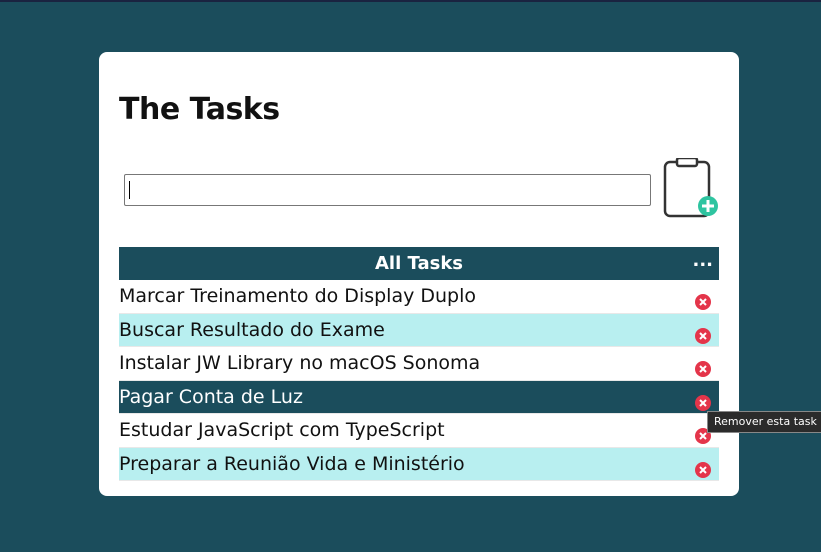 Image resolution: width=821 pixels, height=552 pixels. I want to click on task-label: Pagar Conta de Luz, so click(211, 396).